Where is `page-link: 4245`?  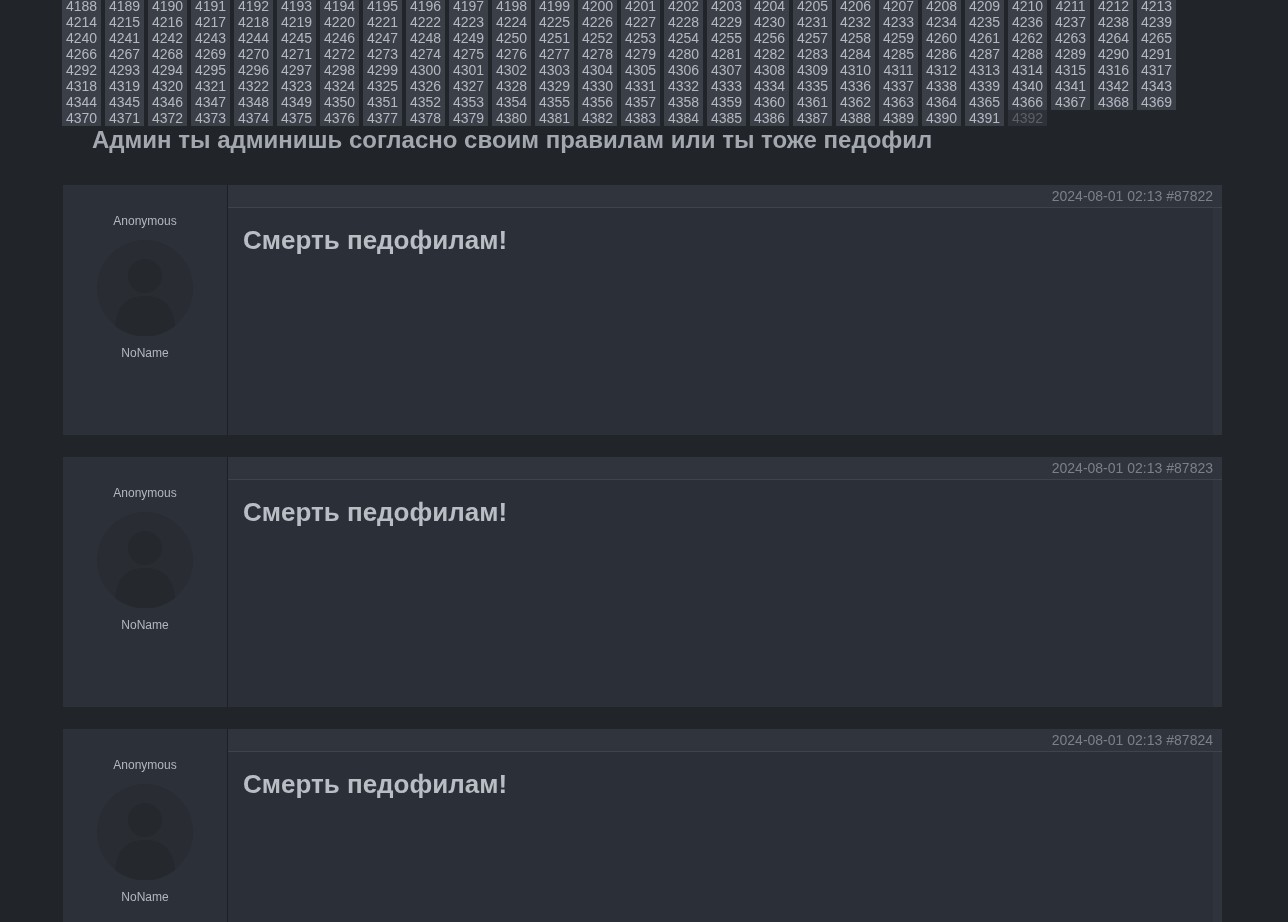 page-link: 4245 is located at coordinates (296, 38).